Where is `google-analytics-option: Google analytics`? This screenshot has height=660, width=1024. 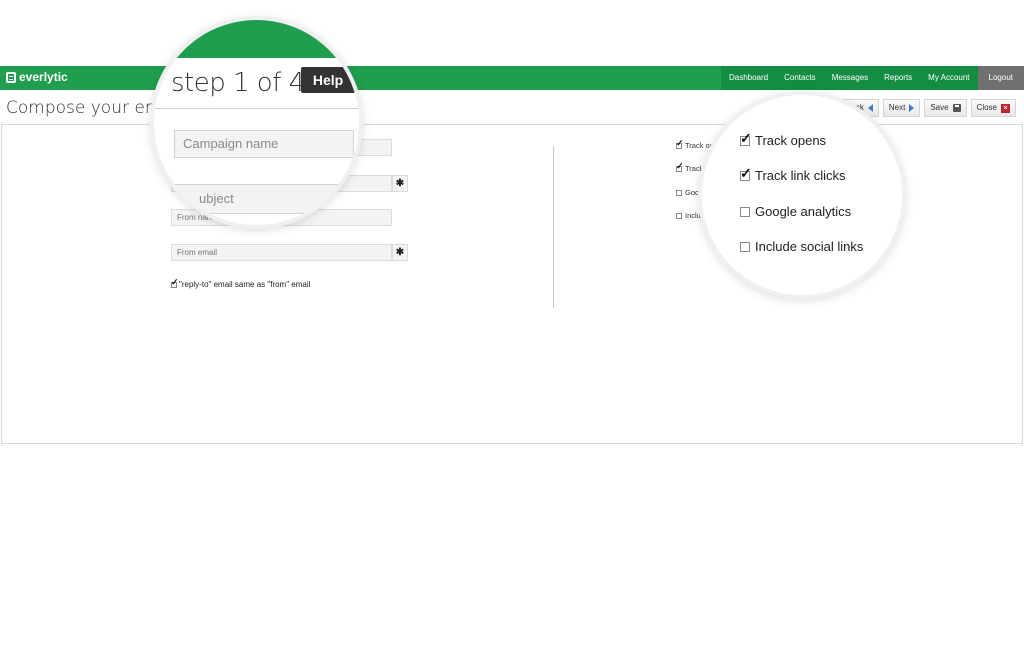
google-analytics-option: Google analytics is located at coordinates (795, 211).